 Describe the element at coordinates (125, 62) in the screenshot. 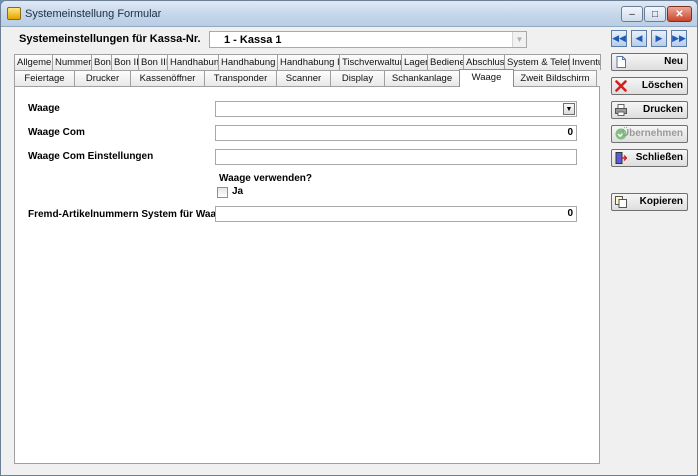

I see `tab-bon-ii: Bon II` at that location.